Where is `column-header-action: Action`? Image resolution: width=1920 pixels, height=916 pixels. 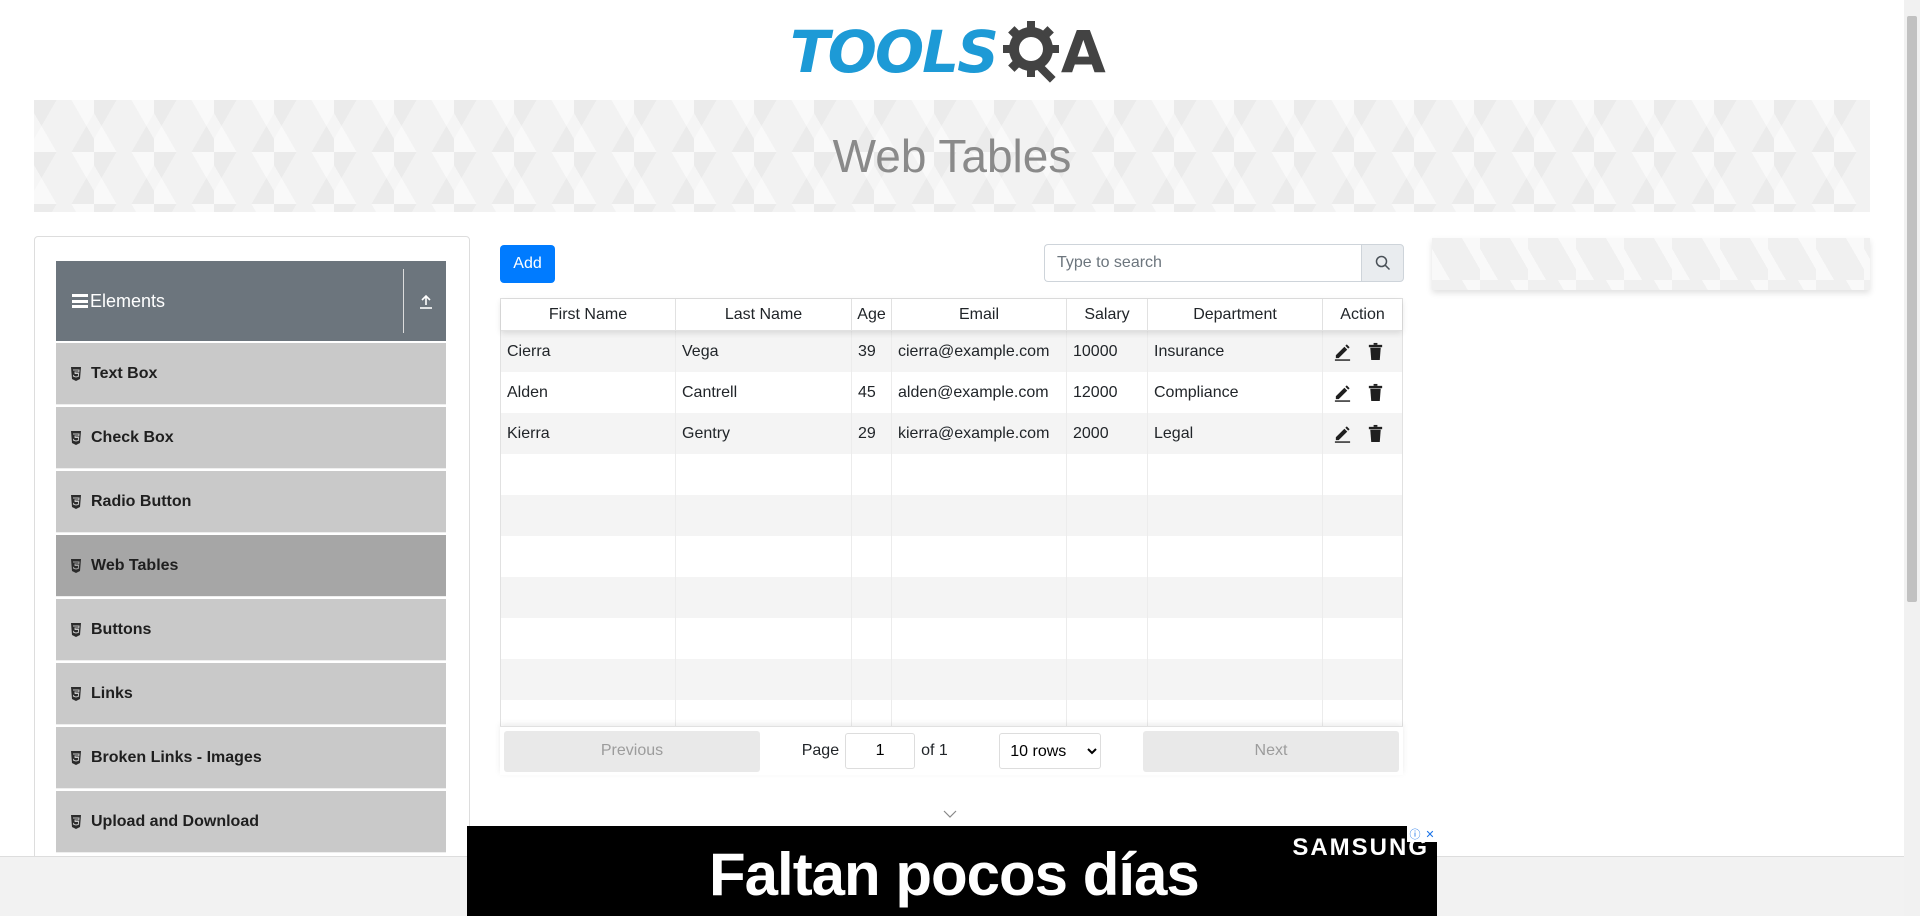 column-header-action: Action is located at coordinates (1362, 314).